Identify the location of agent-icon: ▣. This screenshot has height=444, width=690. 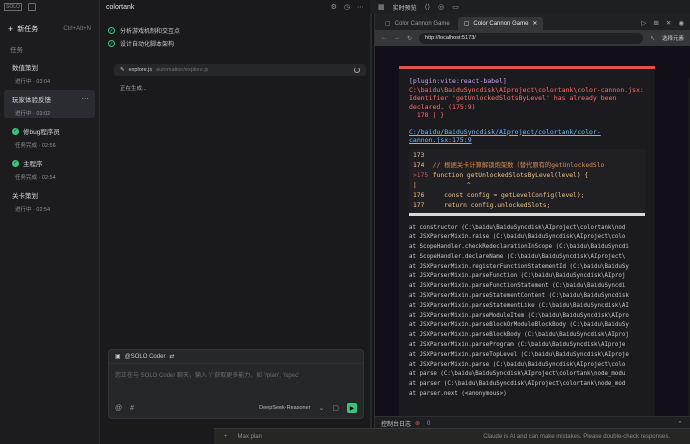
(118, 357).